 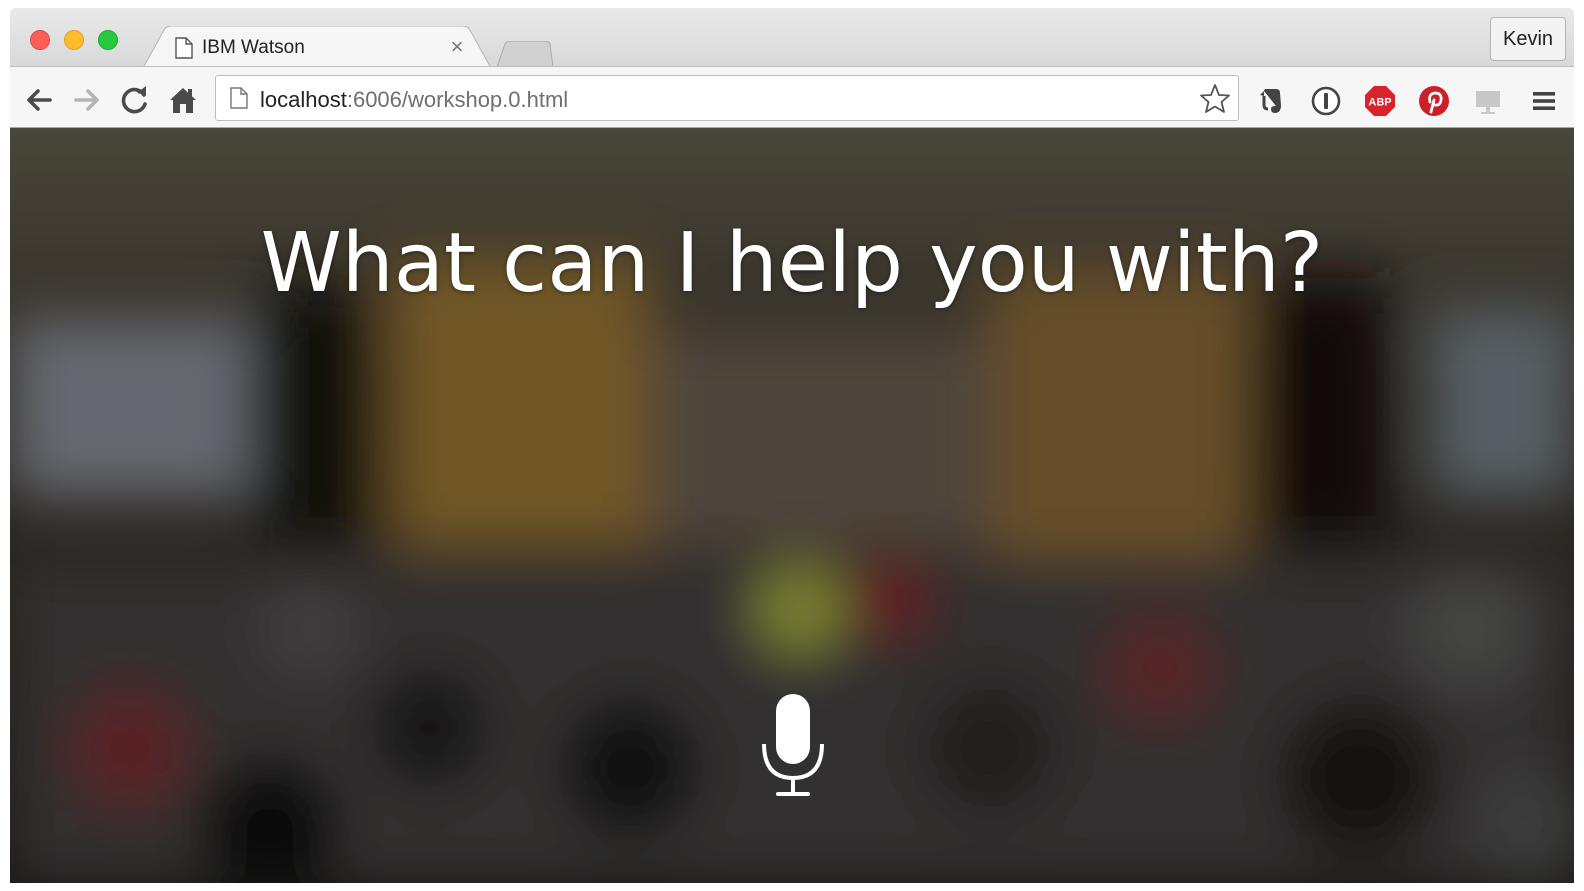 I want to click on new-tab-button, so click(x=525, y=54).